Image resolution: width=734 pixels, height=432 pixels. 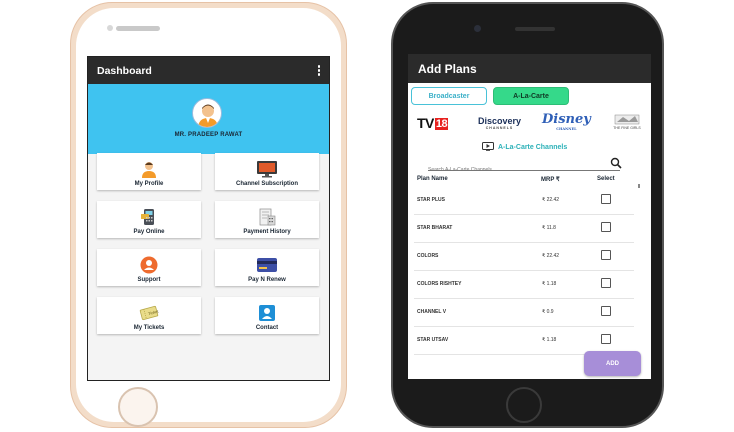 I want to click on pay-n-renew-tile: Pay N Renew, so click(x=267, y=267).